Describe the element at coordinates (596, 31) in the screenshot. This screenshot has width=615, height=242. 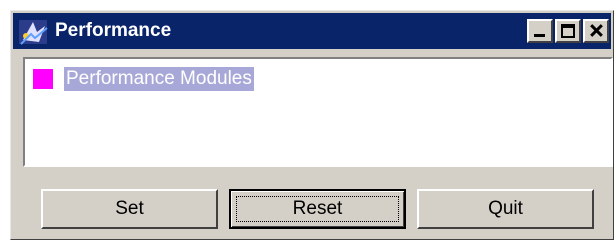
I see `close-button` at that location.